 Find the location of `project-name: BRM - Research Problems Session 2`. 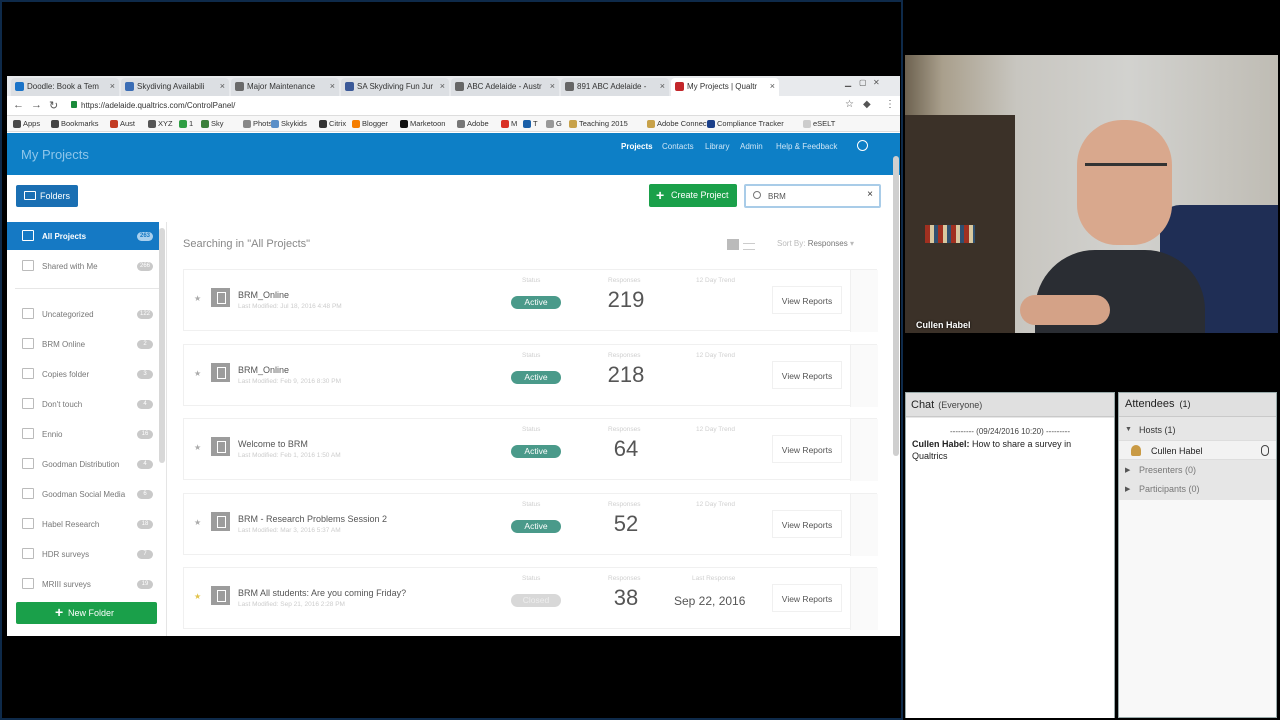

project-name: BRM - Research Problems Session 2 is located at coordinates (312, 519).